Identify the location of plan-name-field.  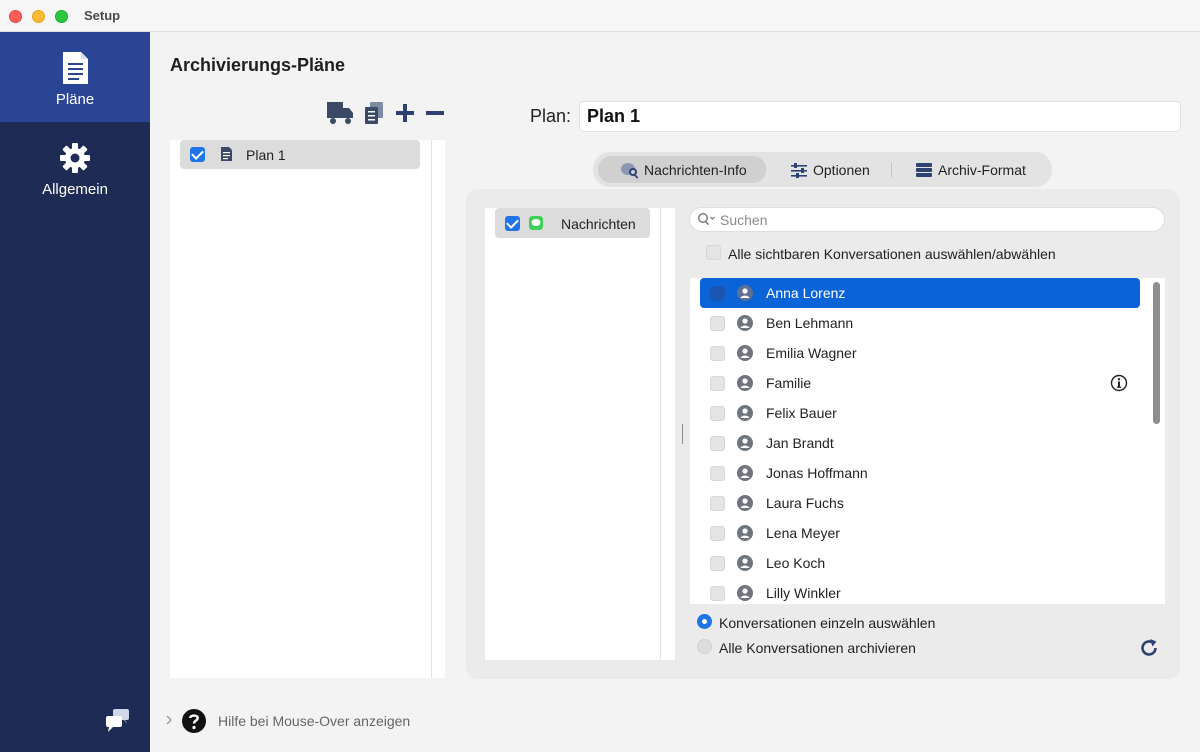
(880, 116).